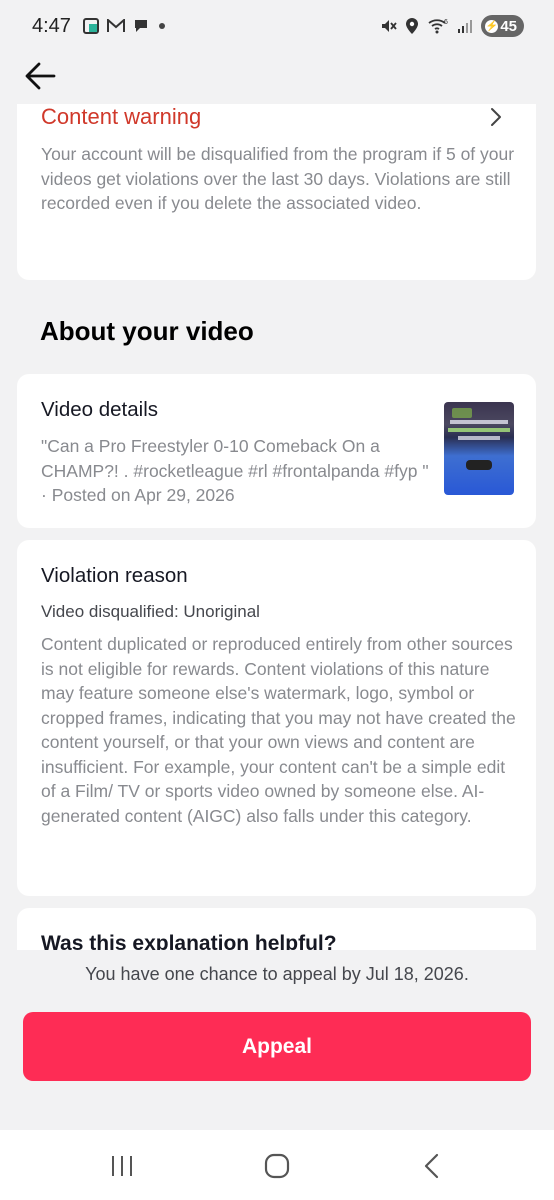 The image size is (554, 1200). What do you see at coordinates (492, 26) in the screenshot?
I see `charging-icon: ⚡` at bounding box center [492, 26].